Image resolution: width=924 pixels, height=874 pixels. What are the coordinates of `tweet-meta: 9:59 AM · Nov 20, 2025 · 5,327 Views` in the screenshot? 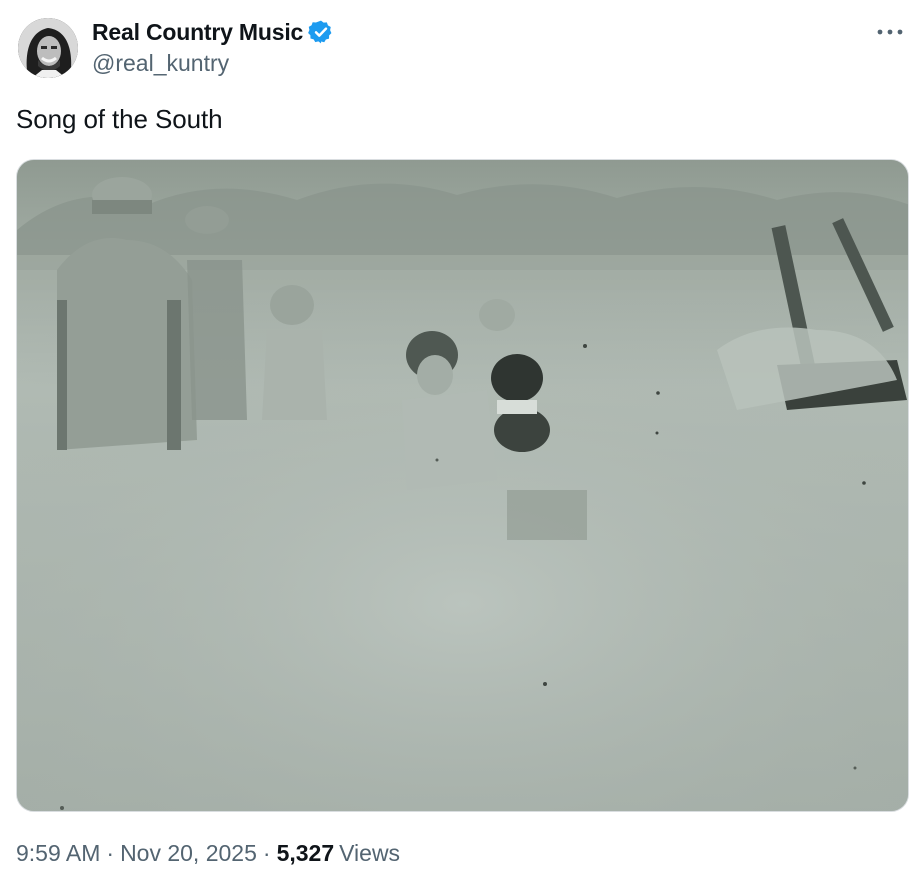 It's located at (208, 853).